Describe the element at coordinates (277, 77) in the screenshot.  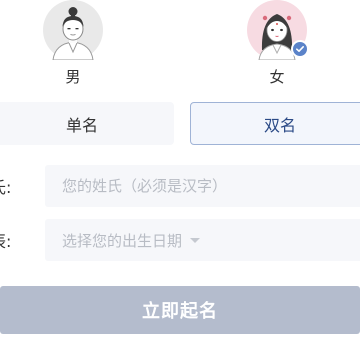
I see `gender-label-female: 女` at that location.